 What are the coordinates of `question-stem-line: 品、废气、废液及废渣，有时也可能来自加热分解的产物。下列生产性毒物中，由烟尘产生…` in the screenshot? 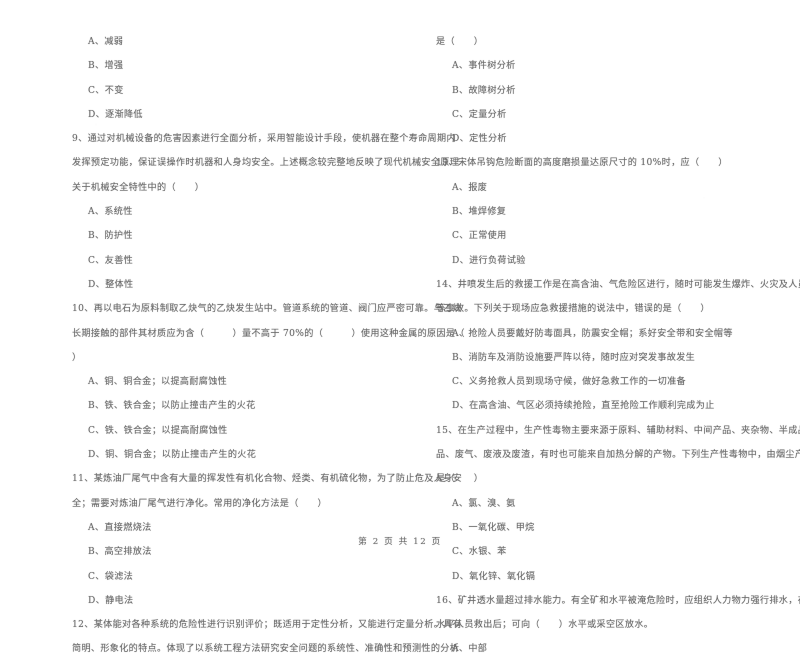 It's located at (618, 455).